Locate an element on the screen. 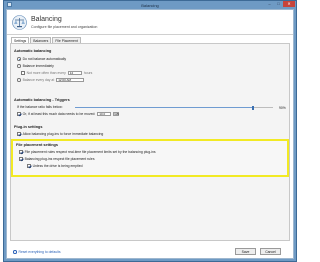  option-do-not-balance: Do not balance automatically is located at coordinates (41, 59).